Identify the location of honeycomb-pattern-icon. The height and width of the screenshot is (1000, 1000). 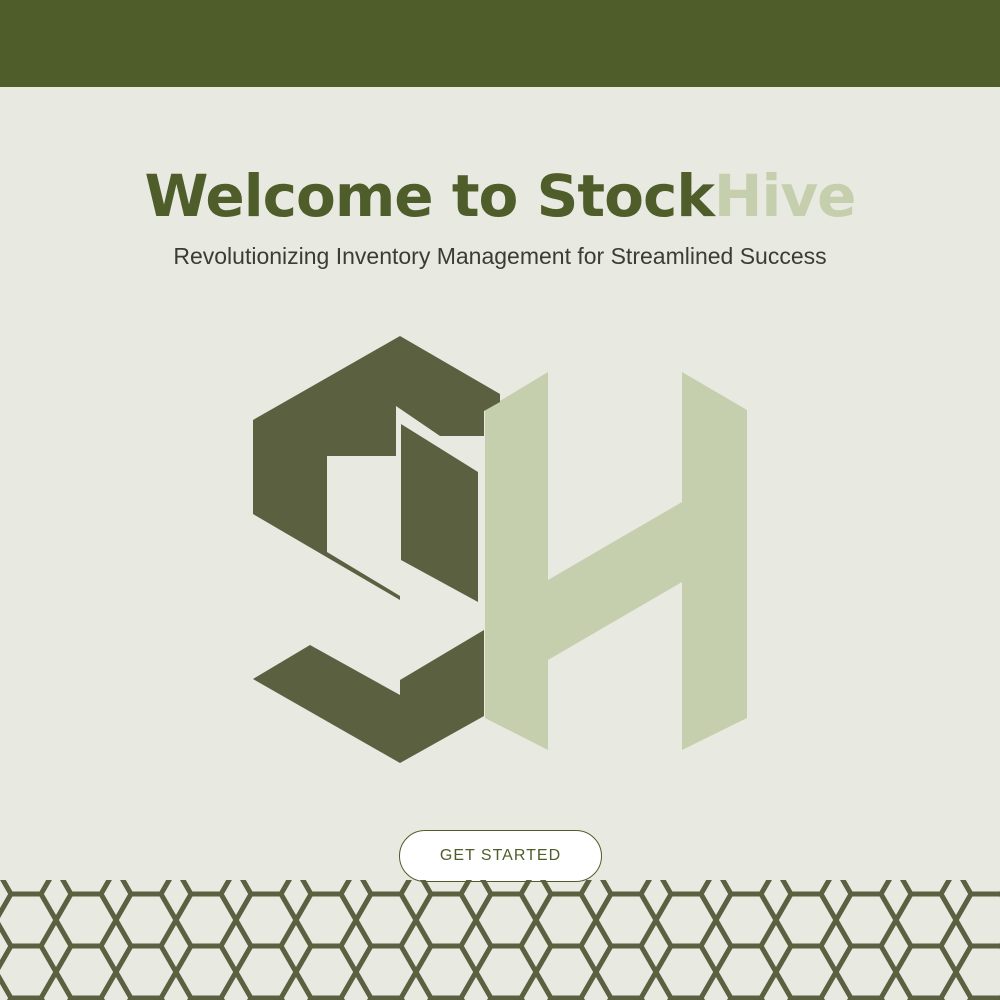
(500, 940).